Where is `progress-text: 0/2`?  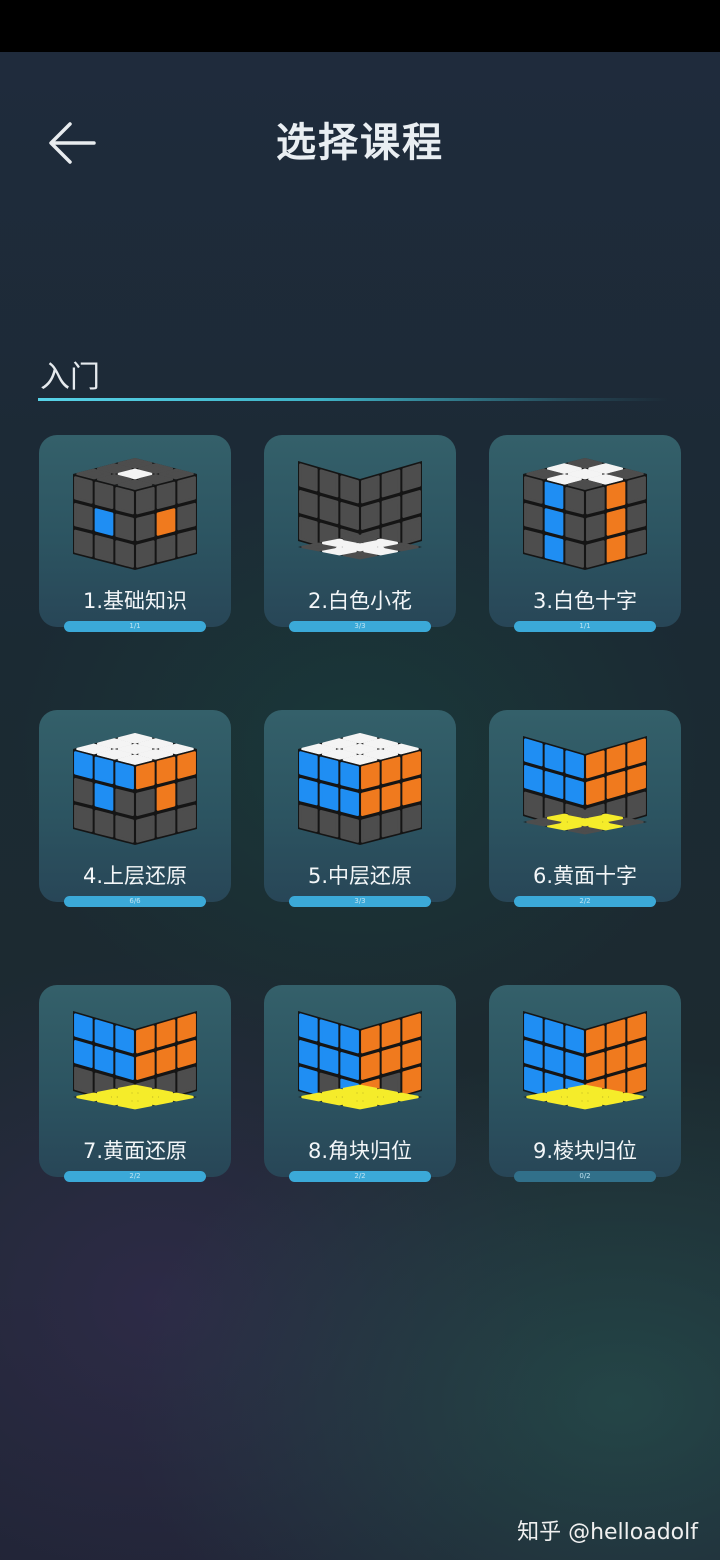
progress-text: 0/2 is located at coordinates (585, 1176).